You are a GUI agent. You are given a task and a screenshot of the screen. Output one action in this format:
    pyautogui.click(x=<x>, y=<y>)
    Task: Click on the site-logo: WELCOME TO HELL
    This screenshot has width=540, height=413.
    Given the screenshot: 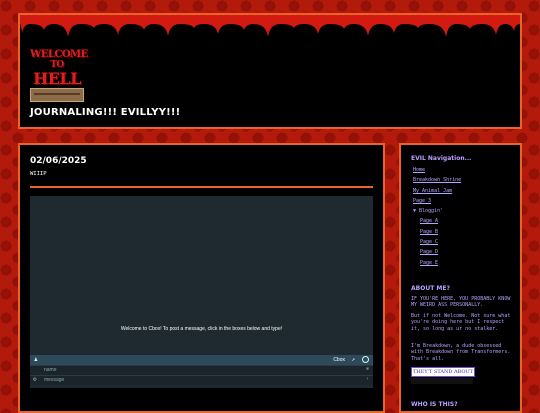 What is the action you would take?
    pyautogui.click(x=59, y=77)
    